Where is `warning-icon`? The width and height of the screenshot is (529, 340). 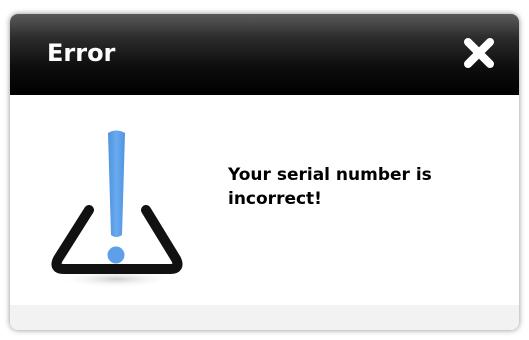
warning-icon is located at coordinates (117, 209).